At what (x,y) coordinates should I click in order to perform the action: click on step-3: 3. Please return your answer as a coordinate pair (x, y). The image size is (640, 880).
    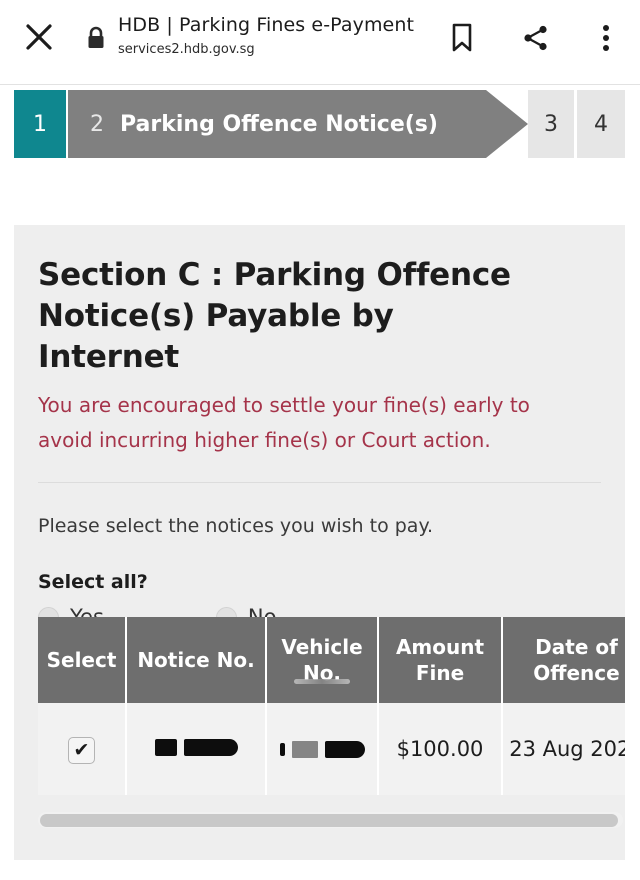
    Looking at the image, I should click on (551, 124).